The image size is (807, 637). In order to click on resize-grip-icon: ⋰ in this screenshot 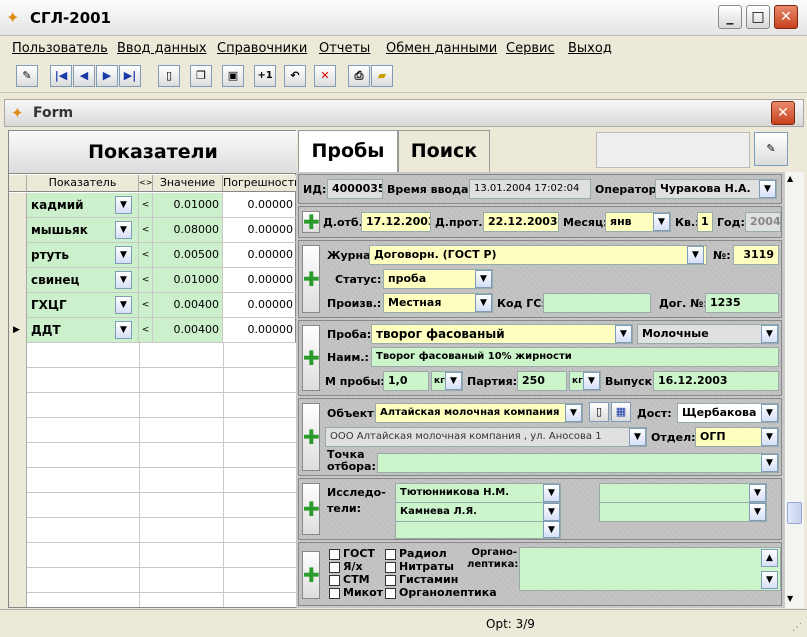, I will do `click(797, 627)`.